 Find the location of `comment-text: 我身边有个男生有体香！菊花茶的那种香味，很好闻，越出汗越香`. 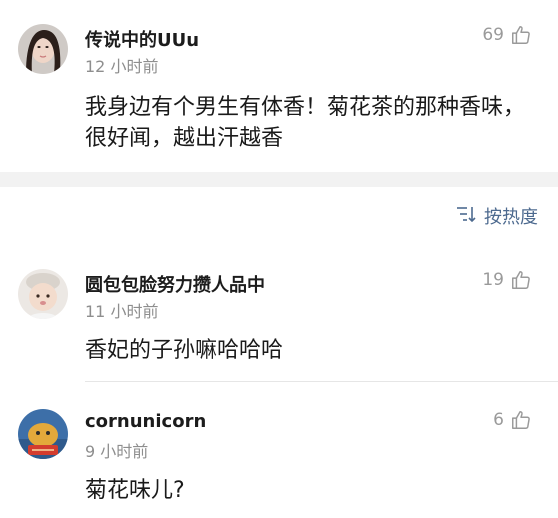

comment-text: 我身边有个男生有体香！菊花茶的那种香味，很好闻，越出汗越香 is located at coordinates (305, 123).